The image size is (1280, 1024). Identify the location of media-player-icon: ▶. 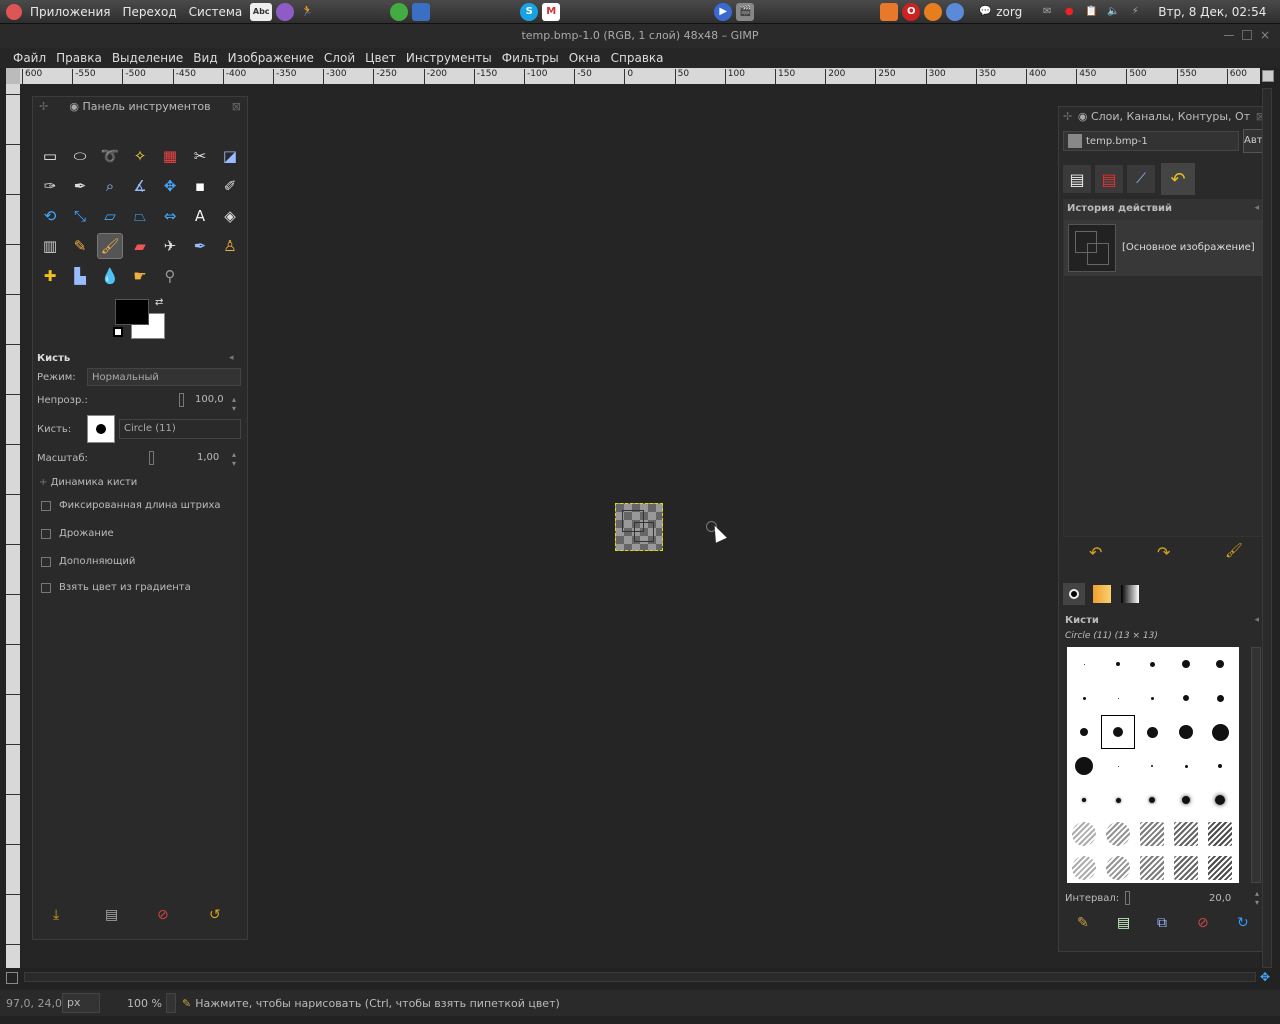
(723, 11).